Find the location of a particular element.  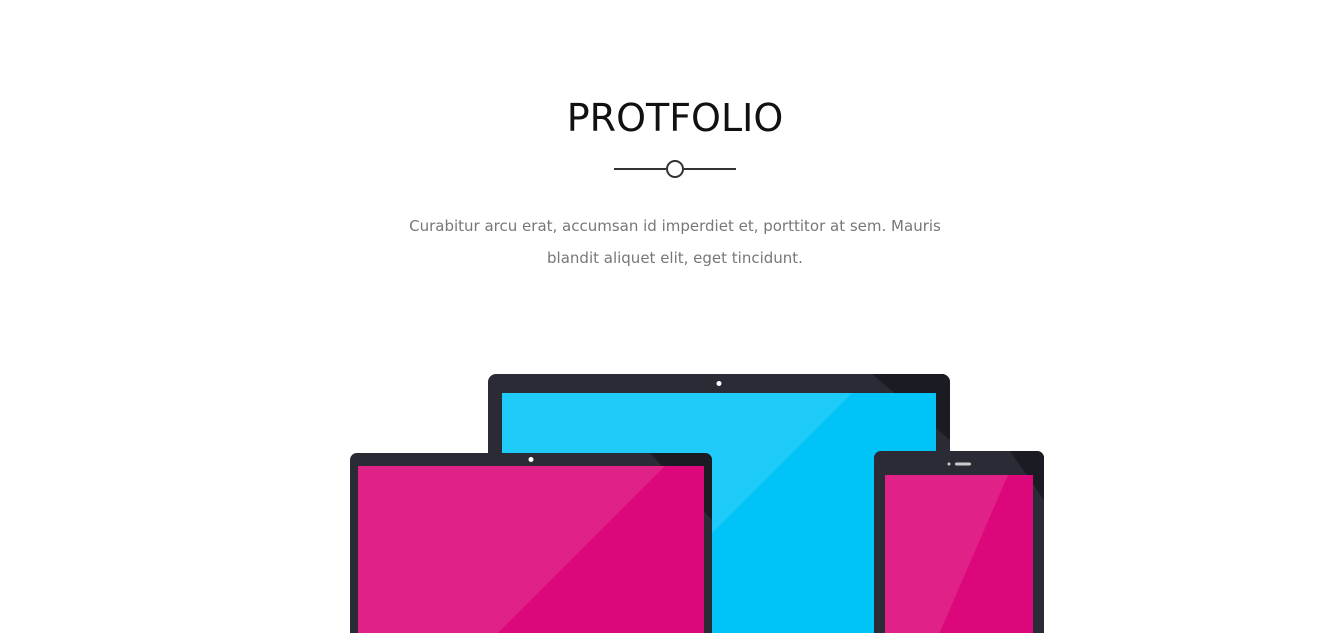

tablet-camera-icon is located at coordinates (531, 459).